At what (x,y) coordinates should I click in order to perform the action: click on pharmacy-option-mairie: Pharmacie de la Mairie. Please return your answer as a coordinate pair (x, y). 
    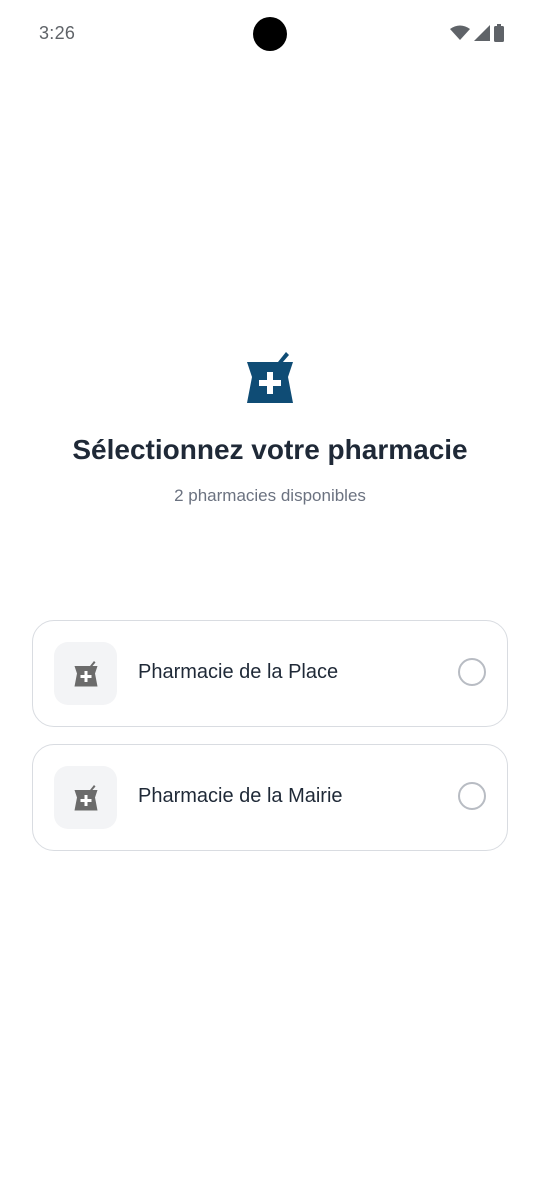
    Looking at the image, I should click on (270, 797).